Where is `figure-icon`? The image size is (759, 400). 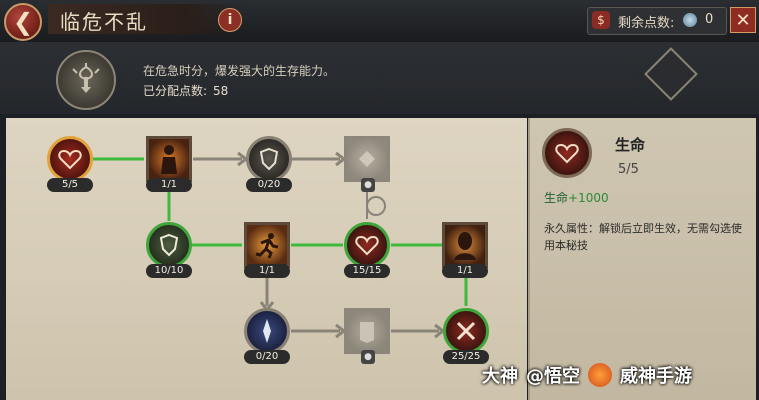 figure-icon is located at coordinates (169, 159).